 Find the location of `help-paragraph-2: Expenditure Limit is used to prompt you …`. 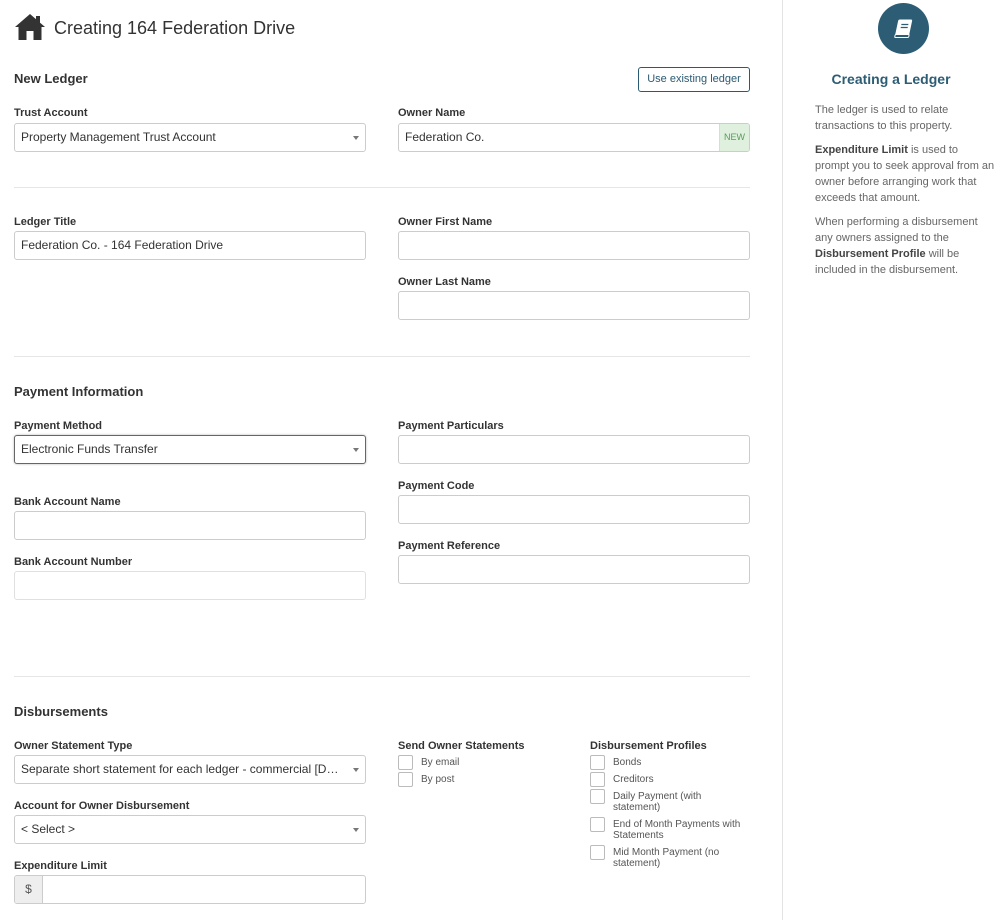

help-paragraph-2: Expenditure Limit is used to prompt you … is located at coordinates (905, 174).